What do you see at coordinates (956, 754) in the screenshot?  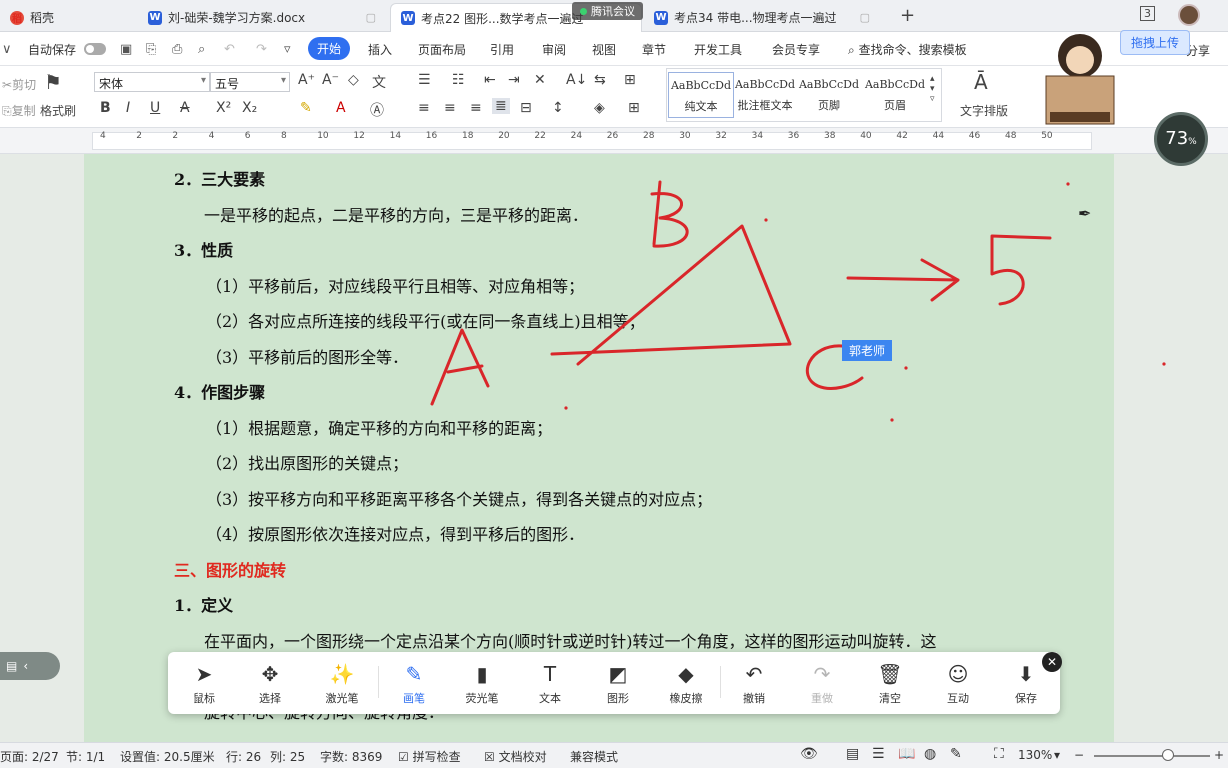 I see `write-view-icon: ✎` at bounding box center [956, 754].